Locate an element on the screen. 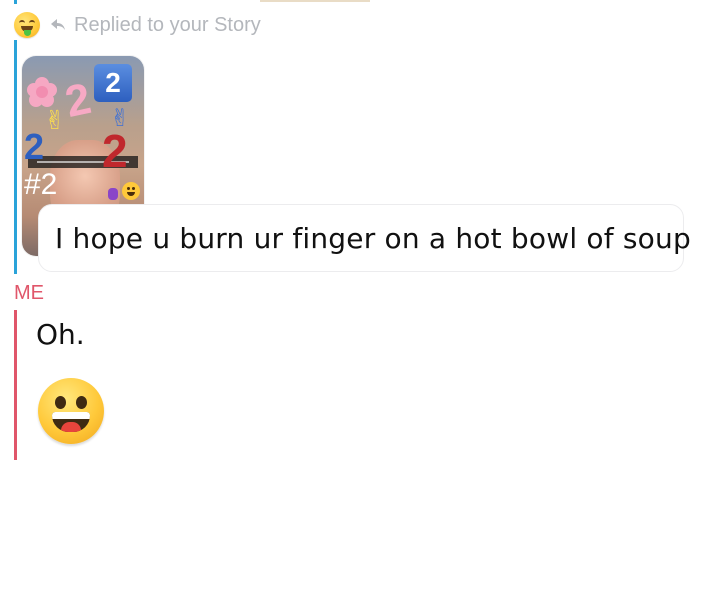 This screenshot has height=594, width=720. friend-accent-bar is located at coordinates (15, 157).